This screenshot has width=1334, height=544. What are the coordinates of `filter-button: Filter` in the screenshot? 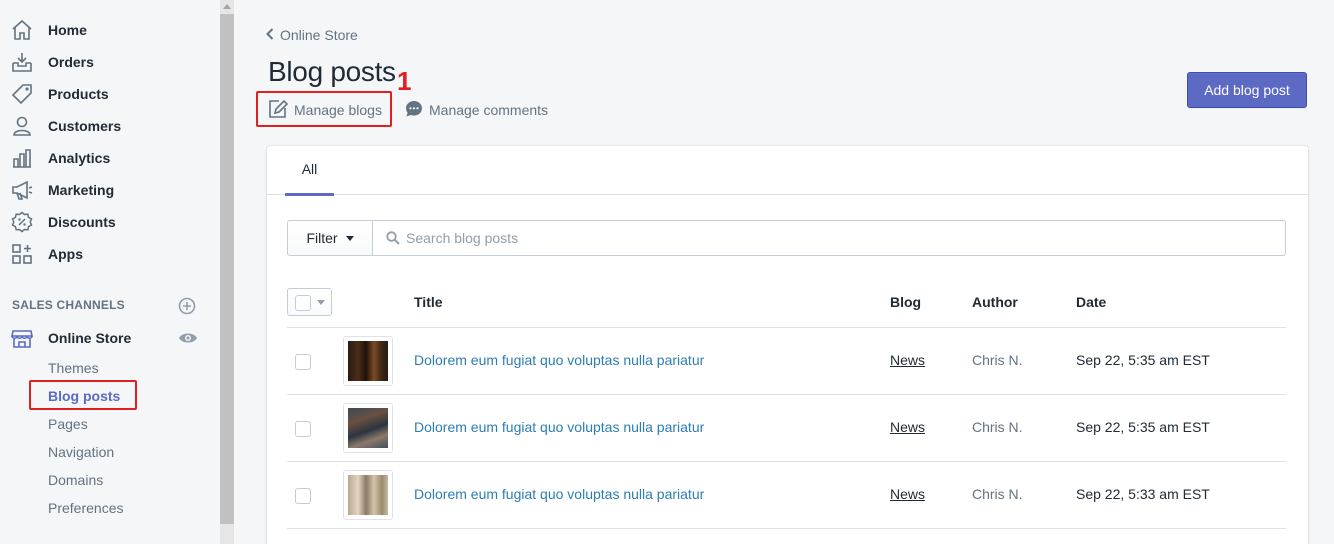 It's located at (330, 238).